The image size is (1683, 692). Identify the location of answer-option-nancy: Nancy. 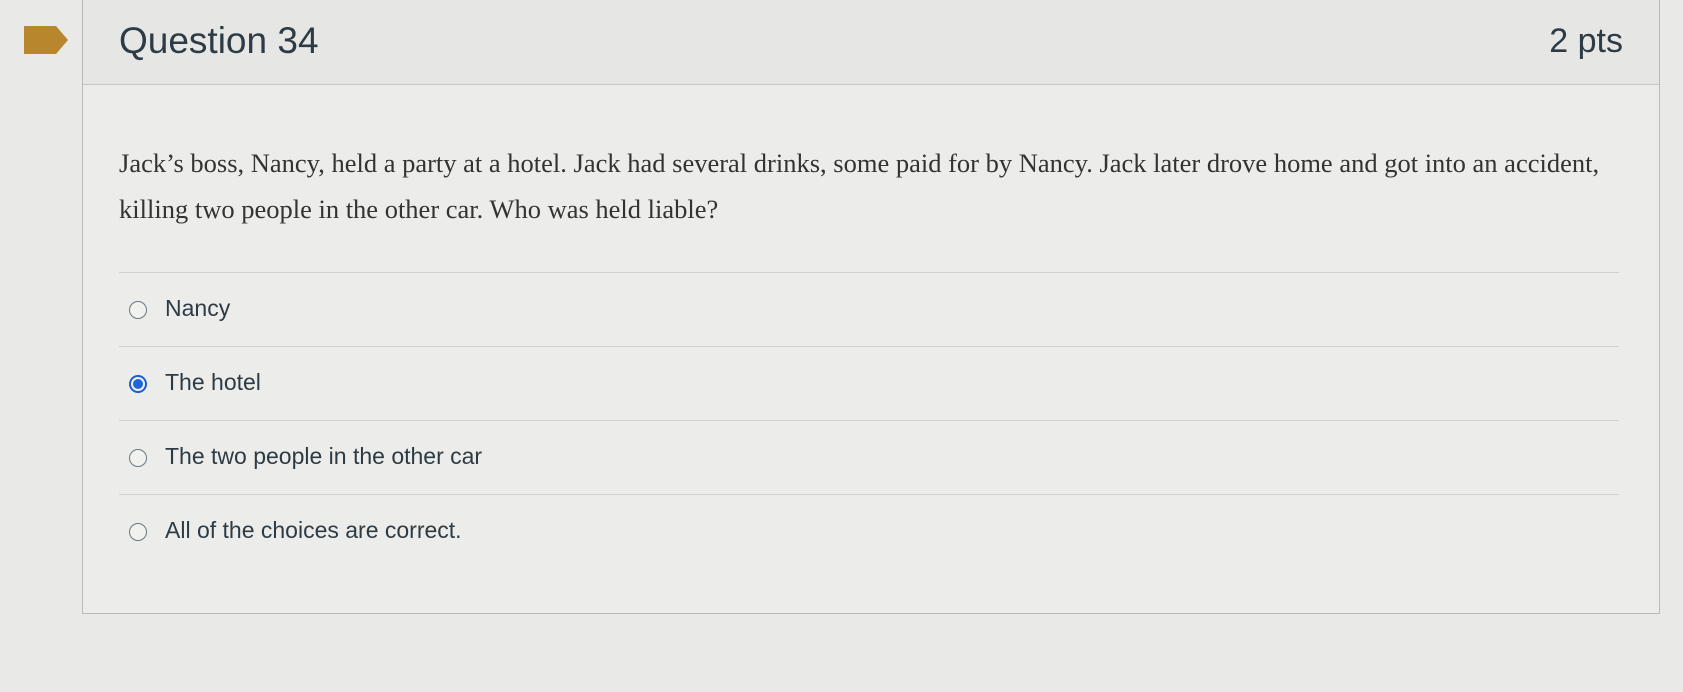
(869, 309).